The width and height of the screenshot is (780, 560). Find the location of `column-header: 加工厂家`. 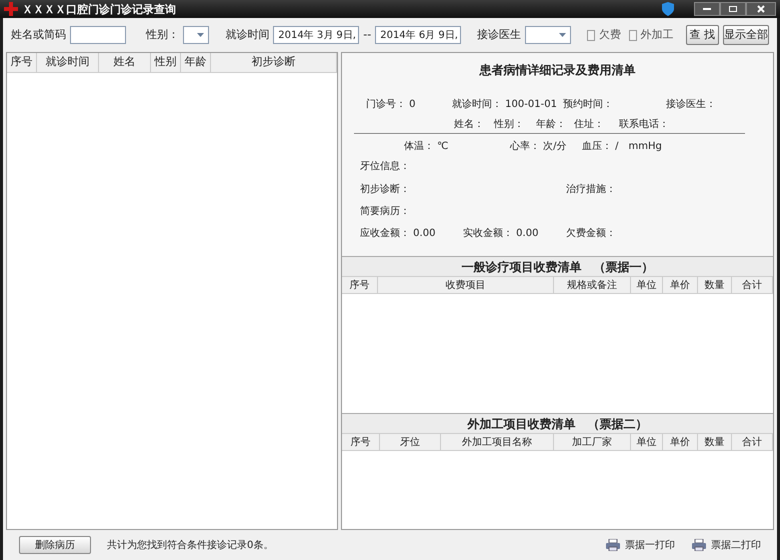

column-header: 加工厂家 is located at coordinates (592, 442).